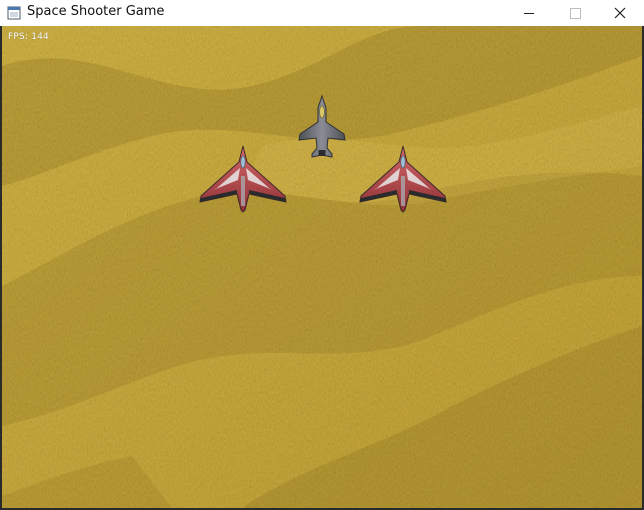 The width and height of the screenshot is (644, 510). What do you see at coordinates (96, 11) in the screenshot?
I see `window-title: Space Shooter Game` at bounding box center [96, 11].